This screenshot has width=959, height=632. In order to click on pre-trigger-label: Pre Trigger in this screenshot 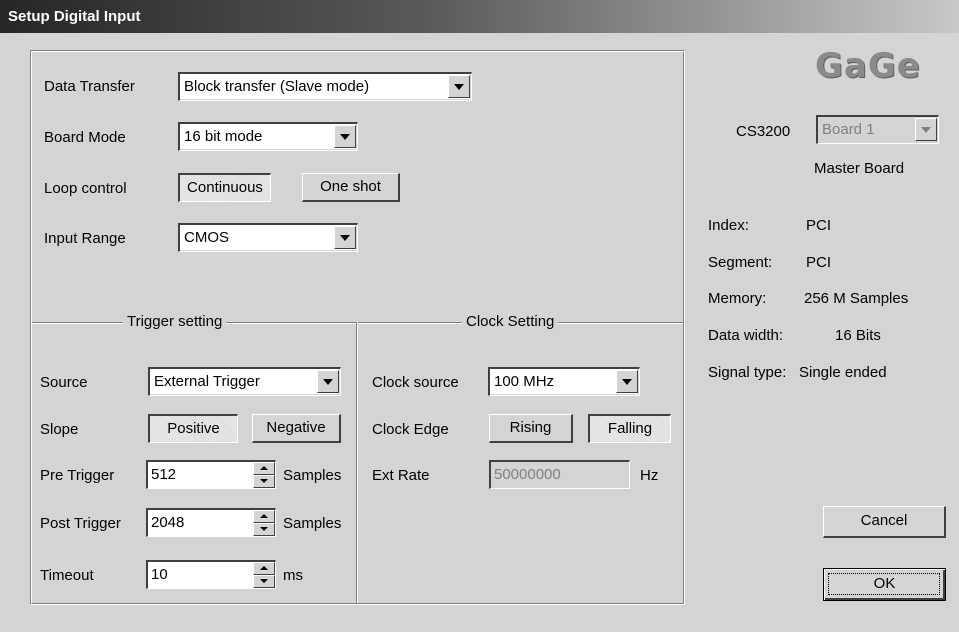, I will do `click(77, 475)`.